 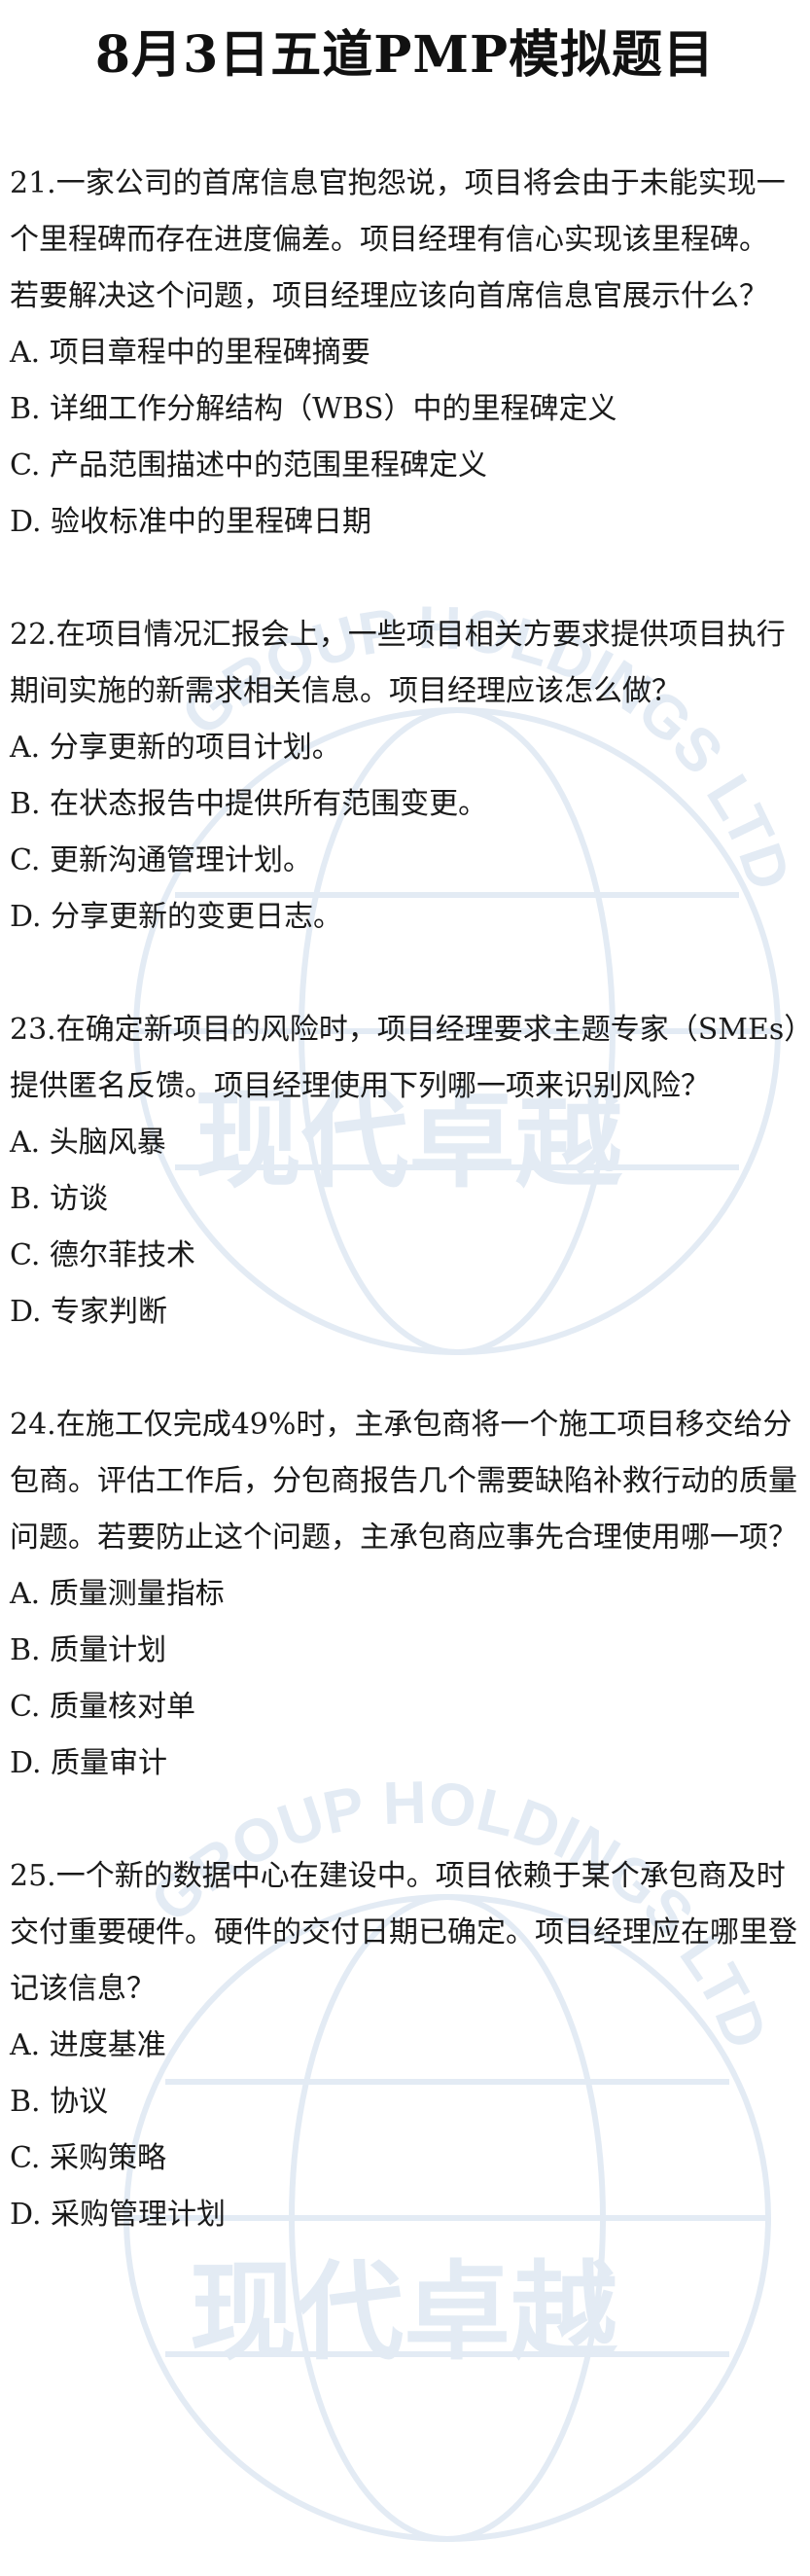 I want to click on page-title: 8月3日五道PMP模拟题目, so click(x=405, y=55).